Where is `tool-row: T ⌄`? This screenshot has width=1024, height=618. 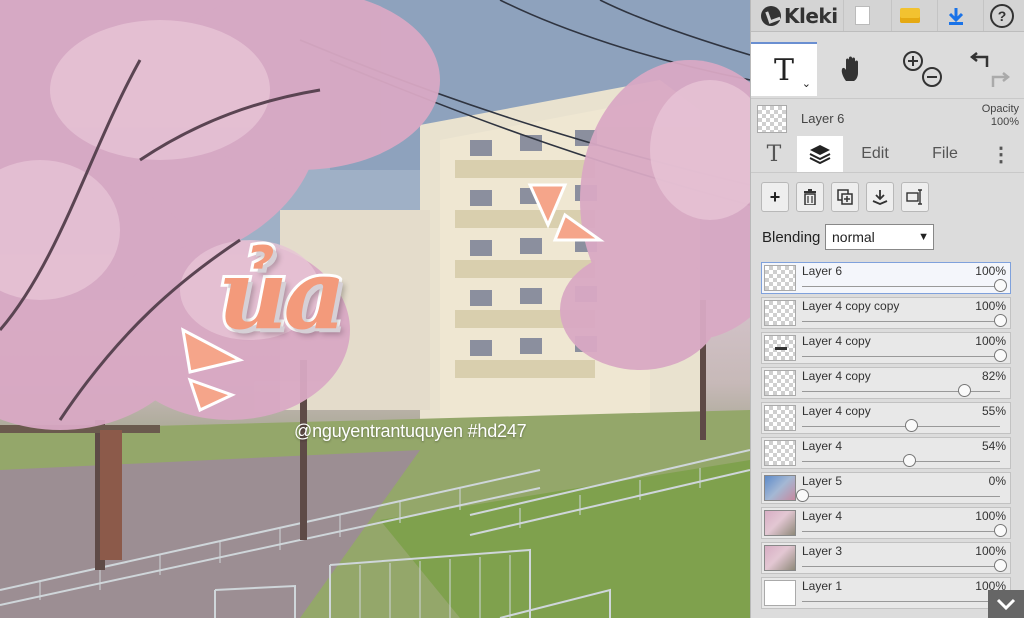 tool-row: T ⌄ is located at coordinates (887, 69).